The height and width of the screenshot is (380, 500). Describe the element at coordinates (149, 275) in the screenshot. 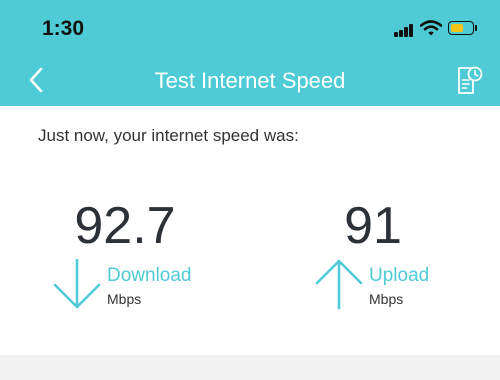

I see `download-label: Download` at that location.